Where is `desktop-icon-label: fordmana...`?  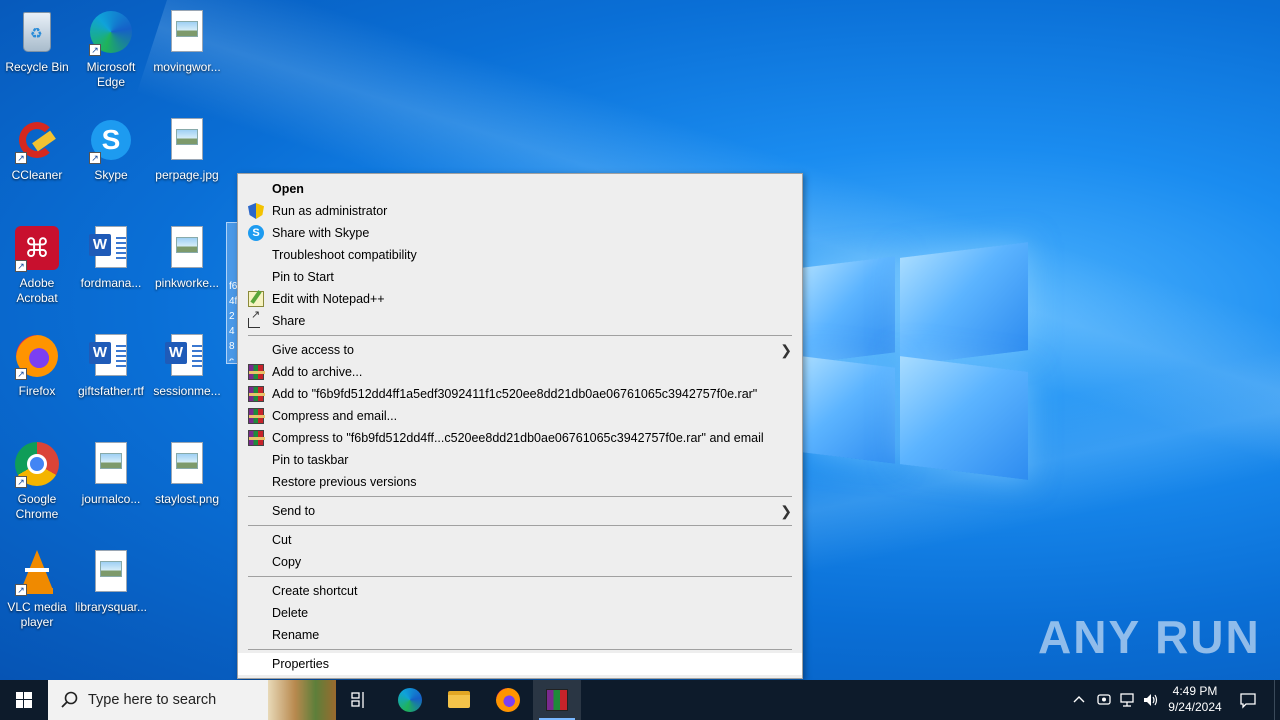 desktop-icon-label: fordmana... is located at coordinates (111, 283).